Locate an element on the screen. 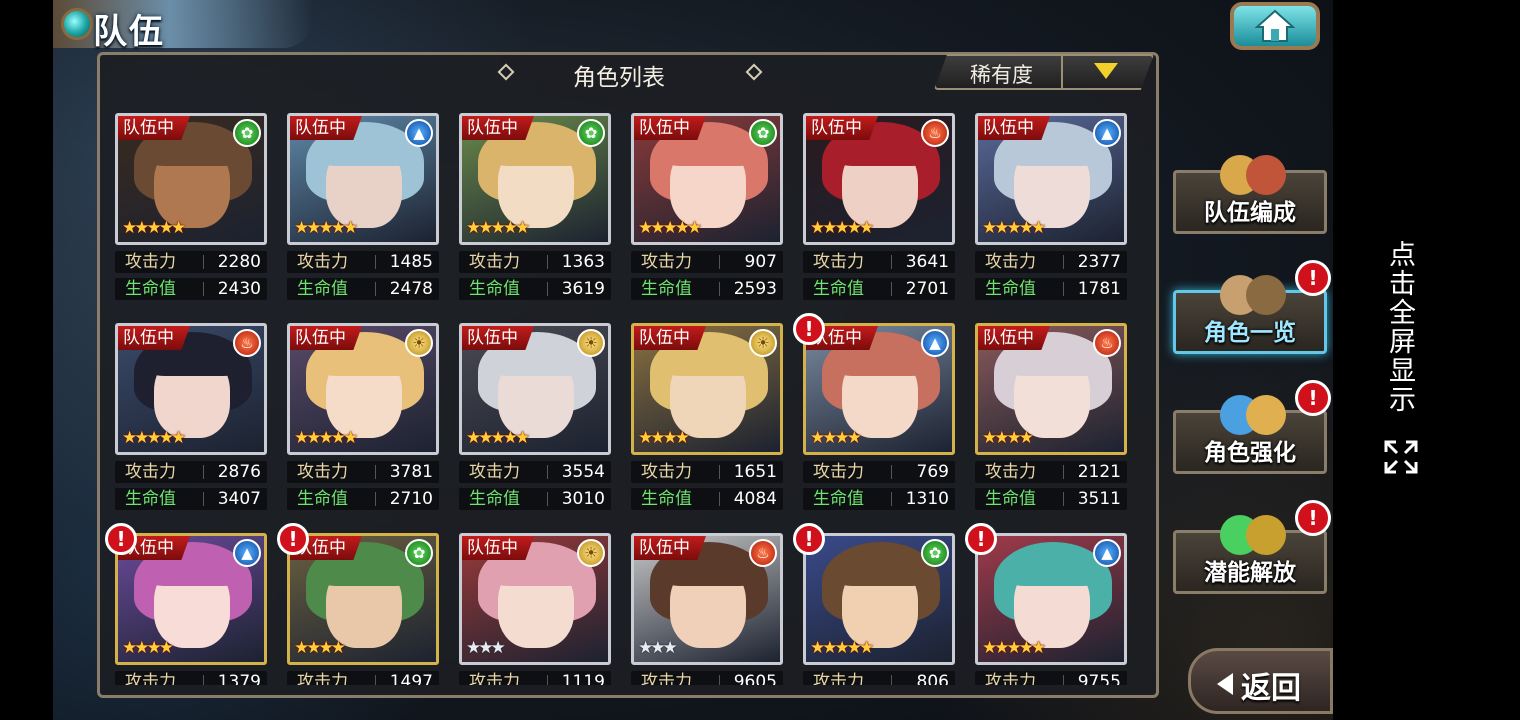 The image size is (1520, 720). hp-stat-value: 2701 is located at coordinates (927, 289).